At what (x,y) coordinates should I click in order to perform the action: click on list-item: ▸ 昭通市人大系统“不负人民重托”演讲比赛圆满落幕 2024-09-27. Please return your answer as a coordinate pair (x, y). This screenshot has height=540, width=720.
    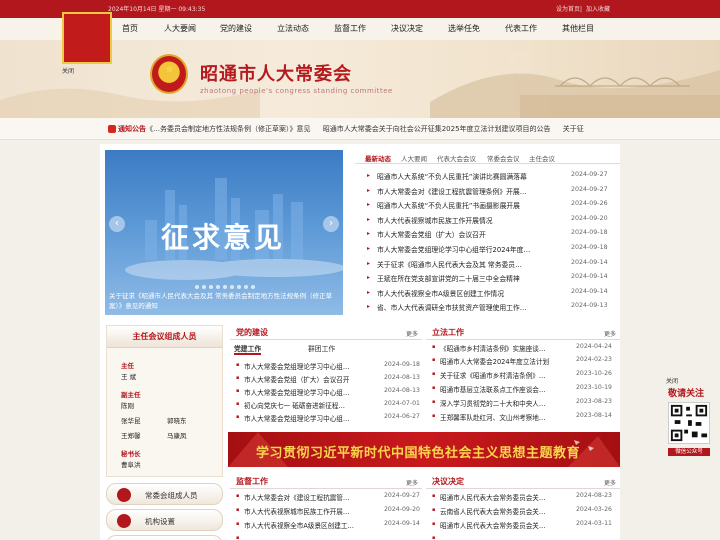
    Looking at the image, I should click on (487, 177).